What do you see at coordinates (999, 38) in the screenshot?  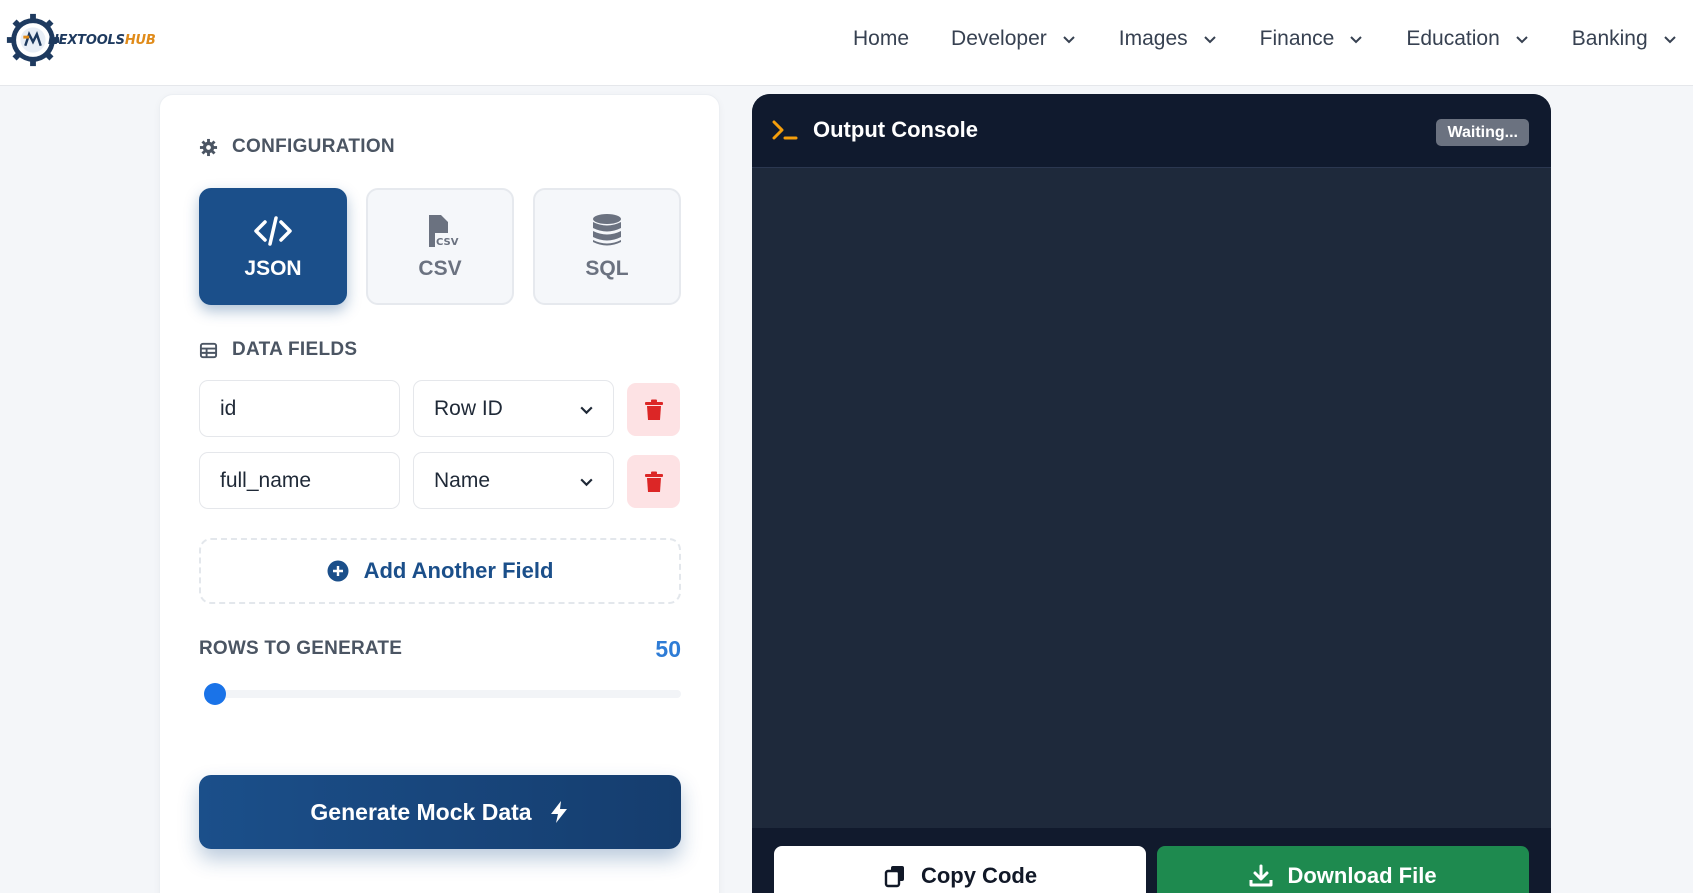 I see `nav-developer-label: Developer` at bounding box center [999, 38].